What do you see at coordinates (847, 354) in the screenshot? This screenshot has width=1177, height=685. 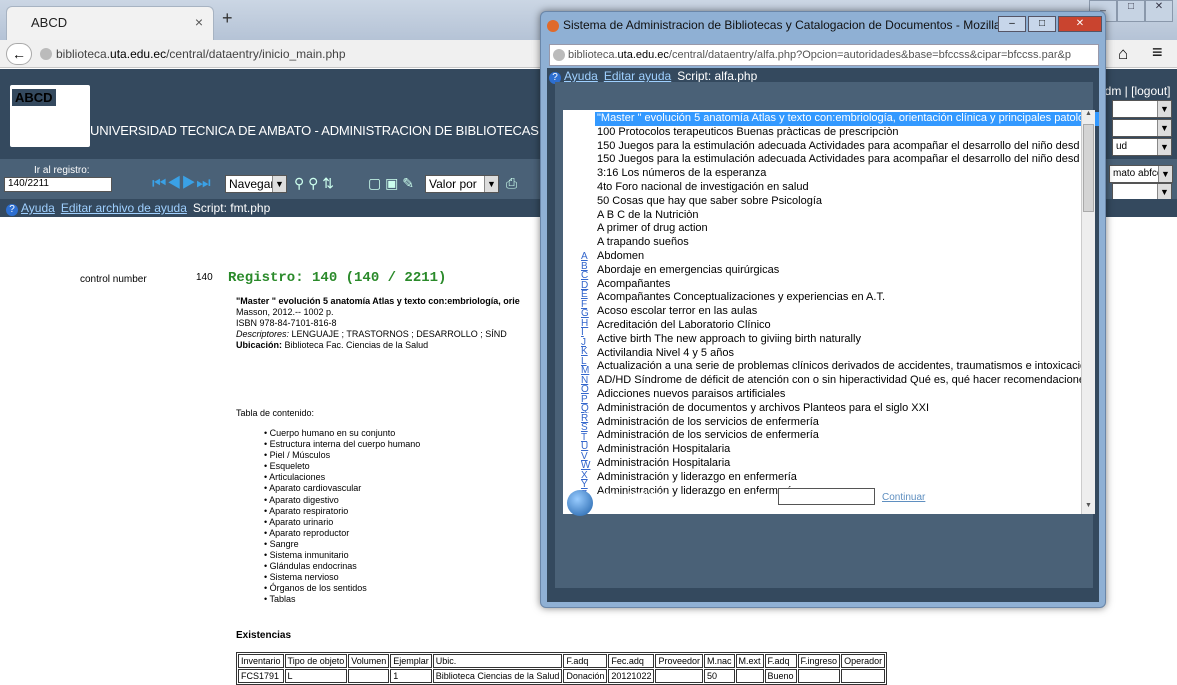 I see `list-item: Activilandia Nivel 4 y 5 años` at bounding box center [847, 354].